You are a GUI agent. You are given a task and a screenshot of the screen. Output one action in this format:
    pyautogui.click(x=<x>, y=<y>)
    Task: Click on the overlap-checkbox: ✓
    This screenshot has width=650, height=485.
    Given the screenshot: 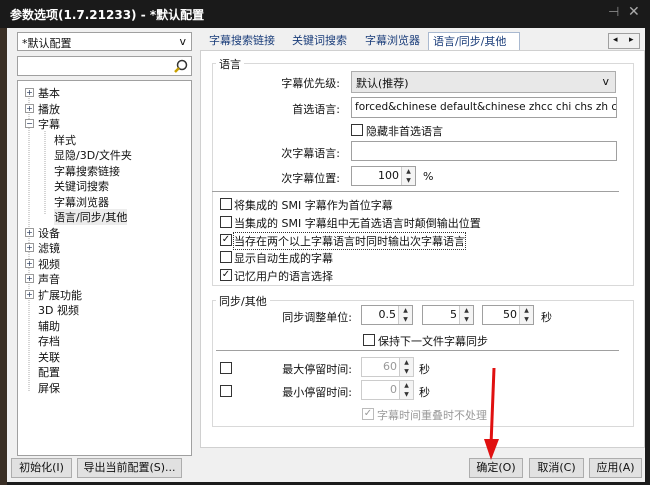 What is the action you would take?
    pyautogui.click(x=368, y=414)
    